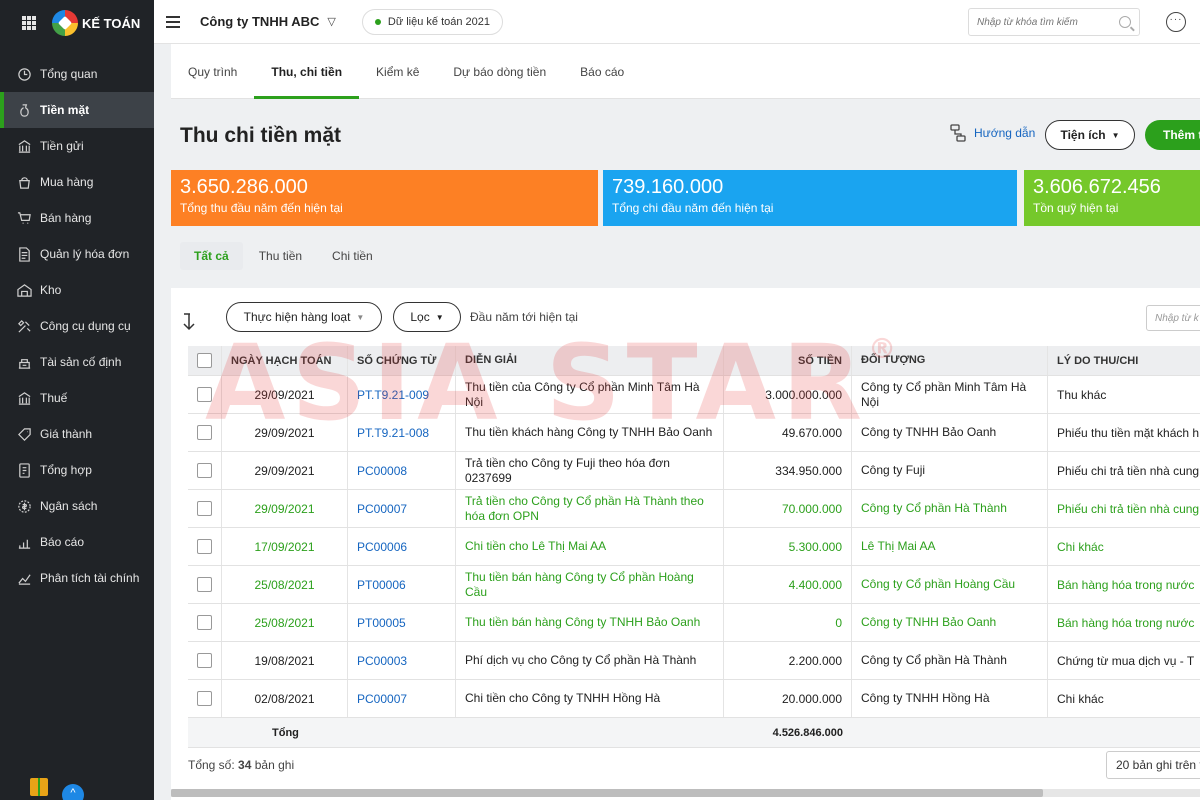 Image resolution: width=1200 pixels, height=800 pixels. What do you see at coordinates (280, 256) in the screenshot?
I see `filter-tab-1: Thu tiền` at bounding box center [280, 256].